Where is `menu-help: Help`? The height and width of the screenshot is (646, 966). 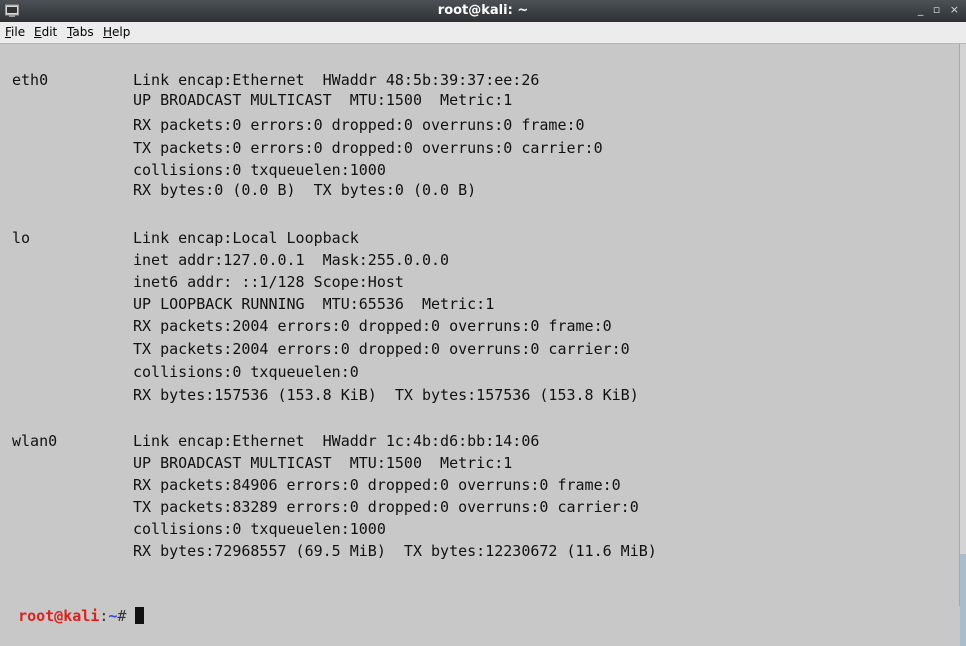 menu-help: Help is located at coordinates (116, 32).